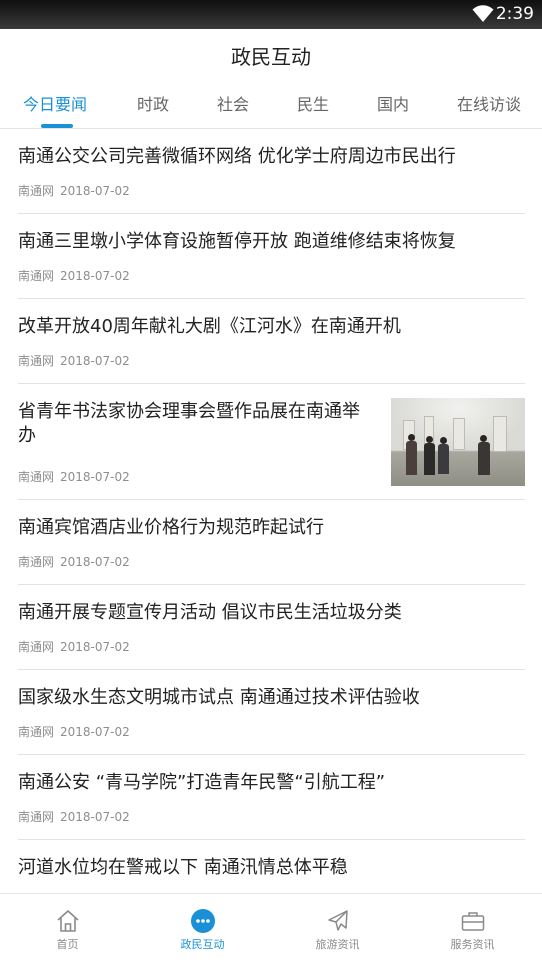 Image resolution: width=542 pixels, height=964 pixels. What do you see at coordinates (483, 13) in the screenshot?
I see `wifi-icon` at bounding box center [483, 13].